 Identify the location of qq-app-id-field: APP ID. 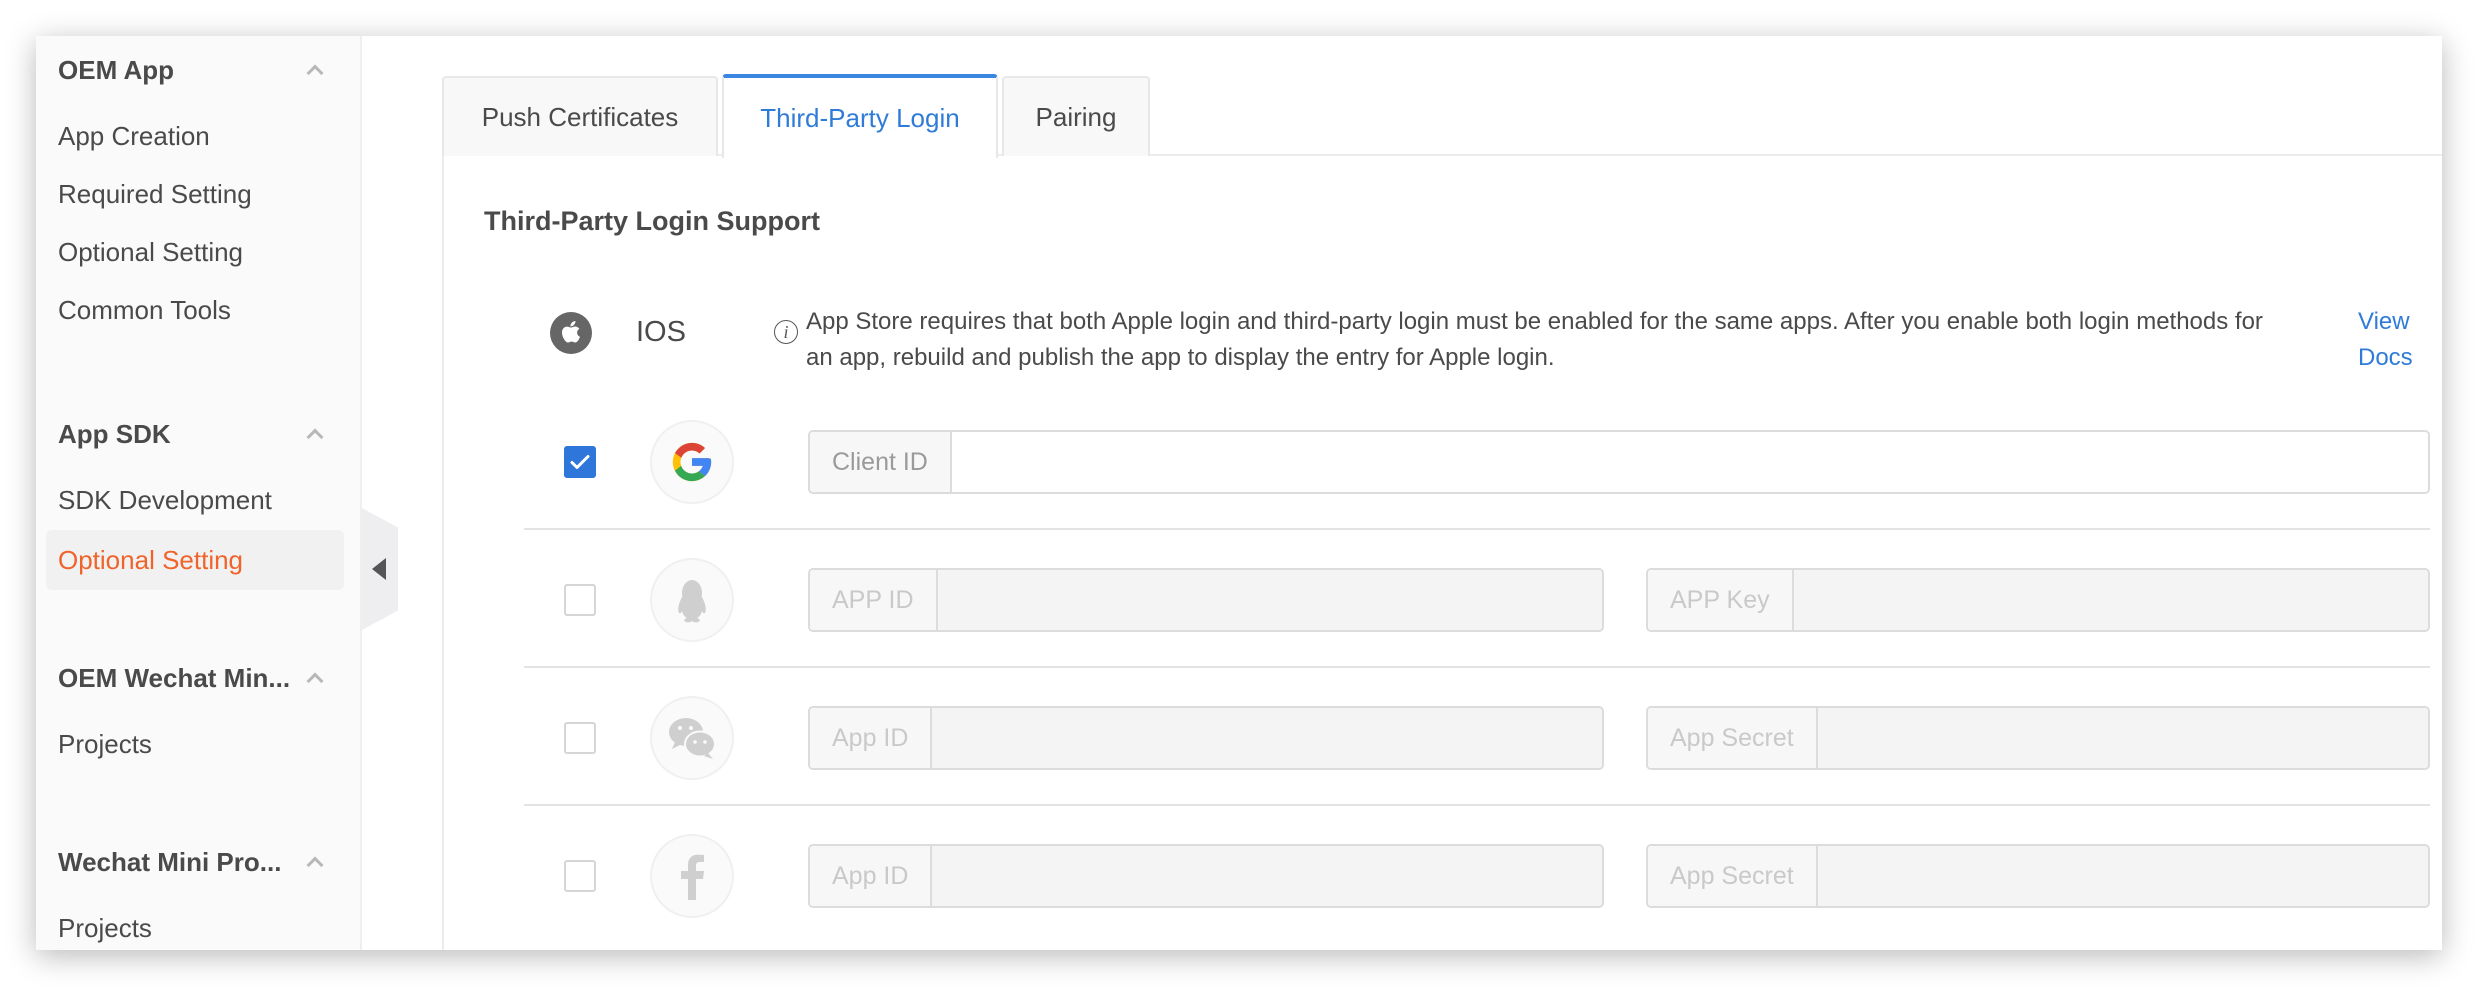
(1206, 600).